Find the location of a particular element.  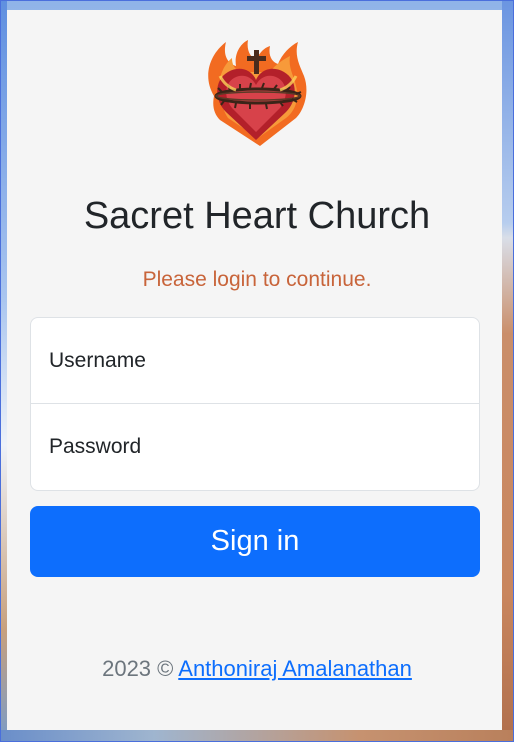

sign-in-button: Sign in is located at coordinates (255, 541).